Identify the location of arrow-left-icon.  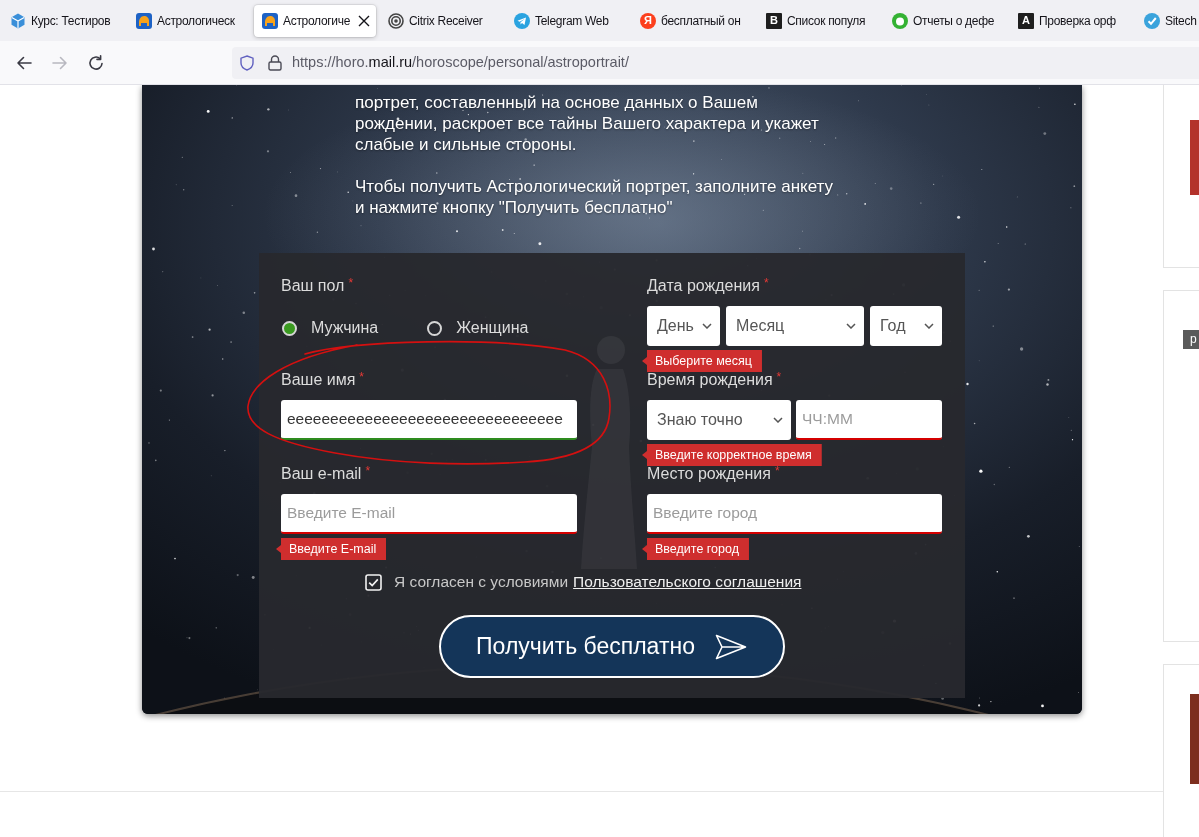
(24, 62).